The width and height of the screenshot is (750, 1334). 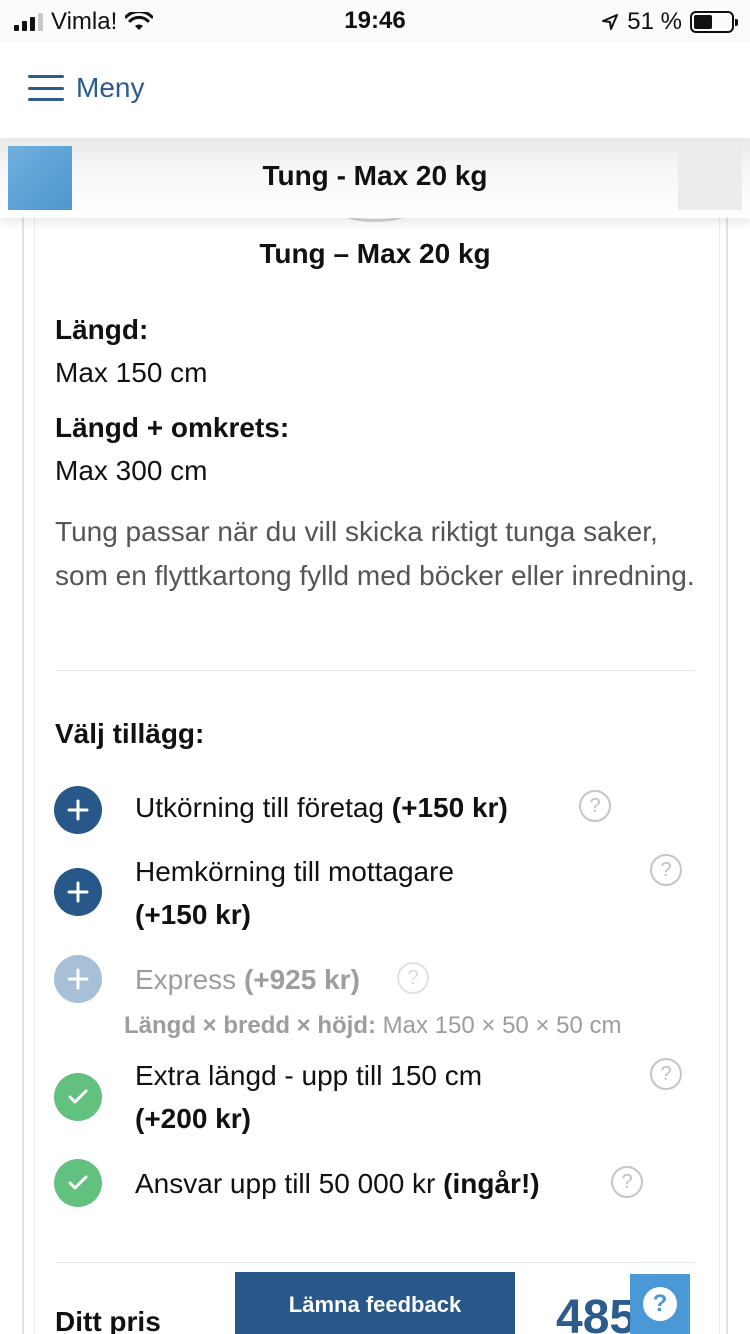 What do you see at coordinates (491, 1183) in the screenshot?
I see `addon-price: (ingår!)` at bounding box center [491, 1183].